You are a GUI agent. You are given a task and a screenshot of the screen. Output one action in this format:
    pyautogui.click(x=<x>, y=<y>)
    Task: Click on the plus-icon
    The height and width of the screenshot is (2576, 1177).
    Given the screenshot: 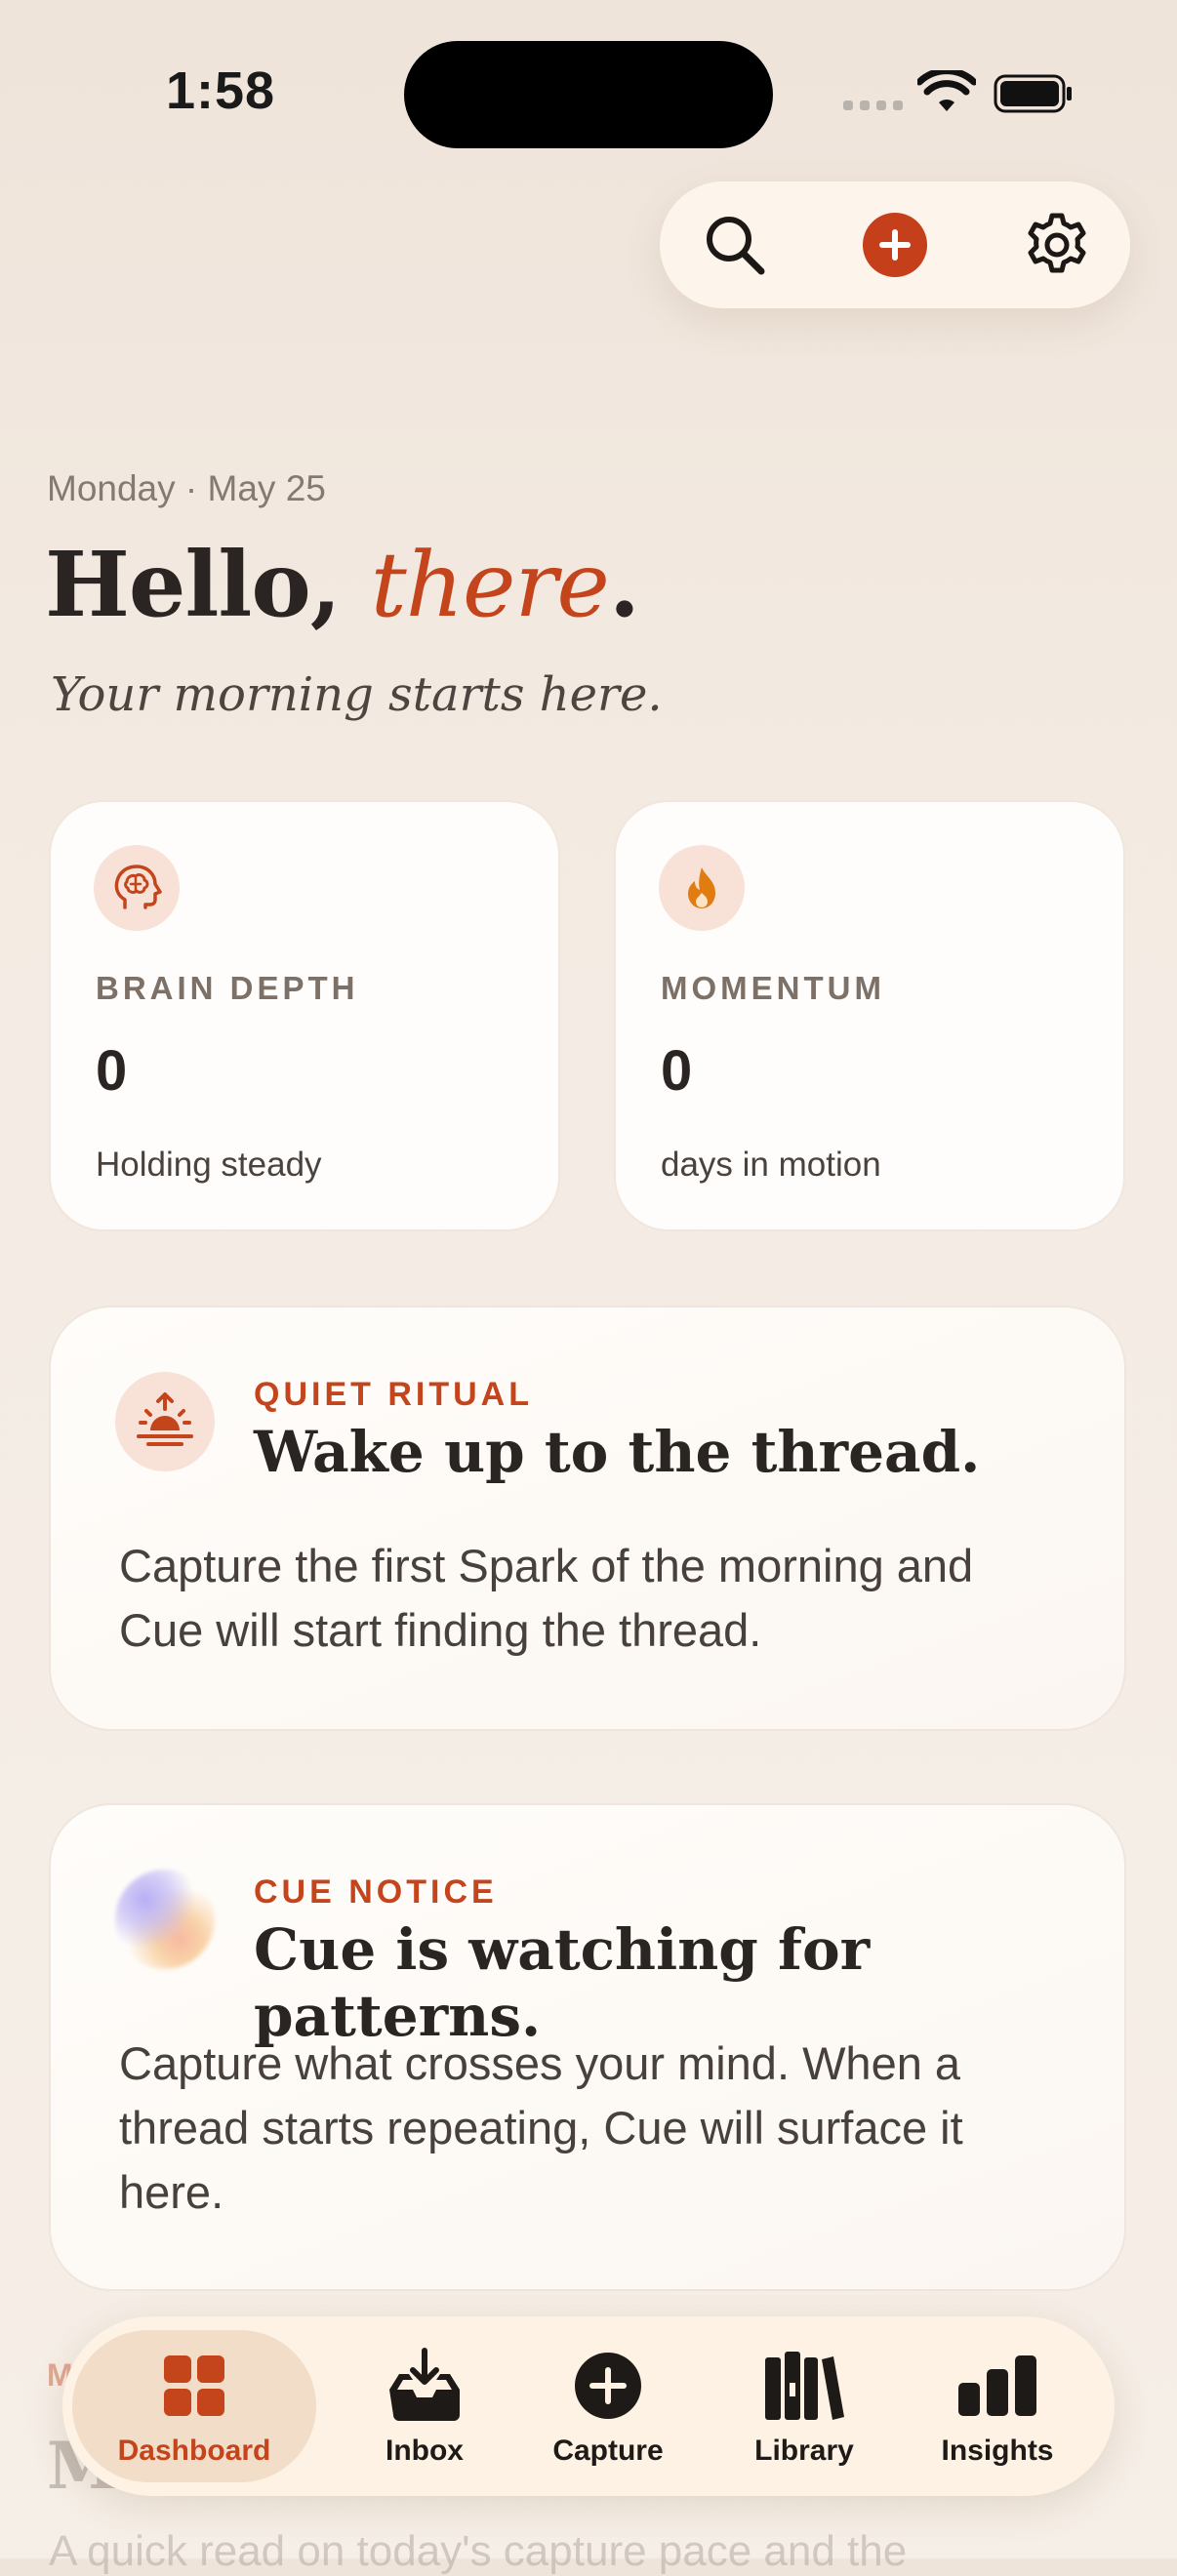 What is the action you would take?
    pyautogui.click(x=895, y=245)
    